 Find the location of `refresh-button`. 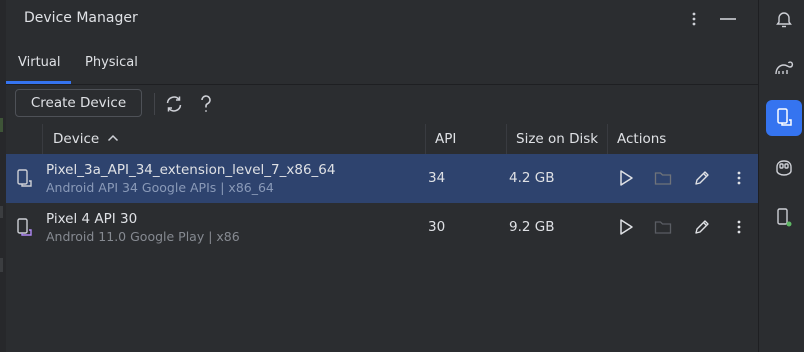

refresh-button is located at coordinates (174, 104).